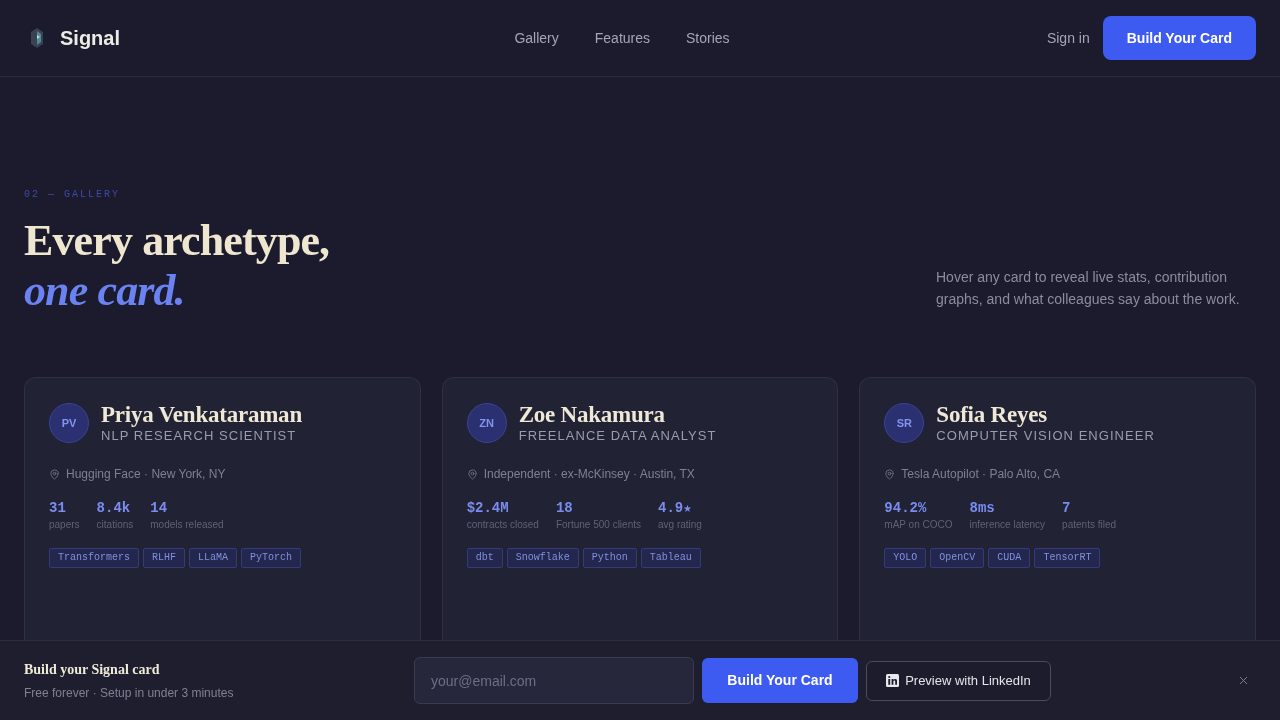 This screenshot has height=720, width=1280. Describe the element at coordinates (201, 415) in the screenshot. I see `profile-name: Priya Venkataraman` at that location.